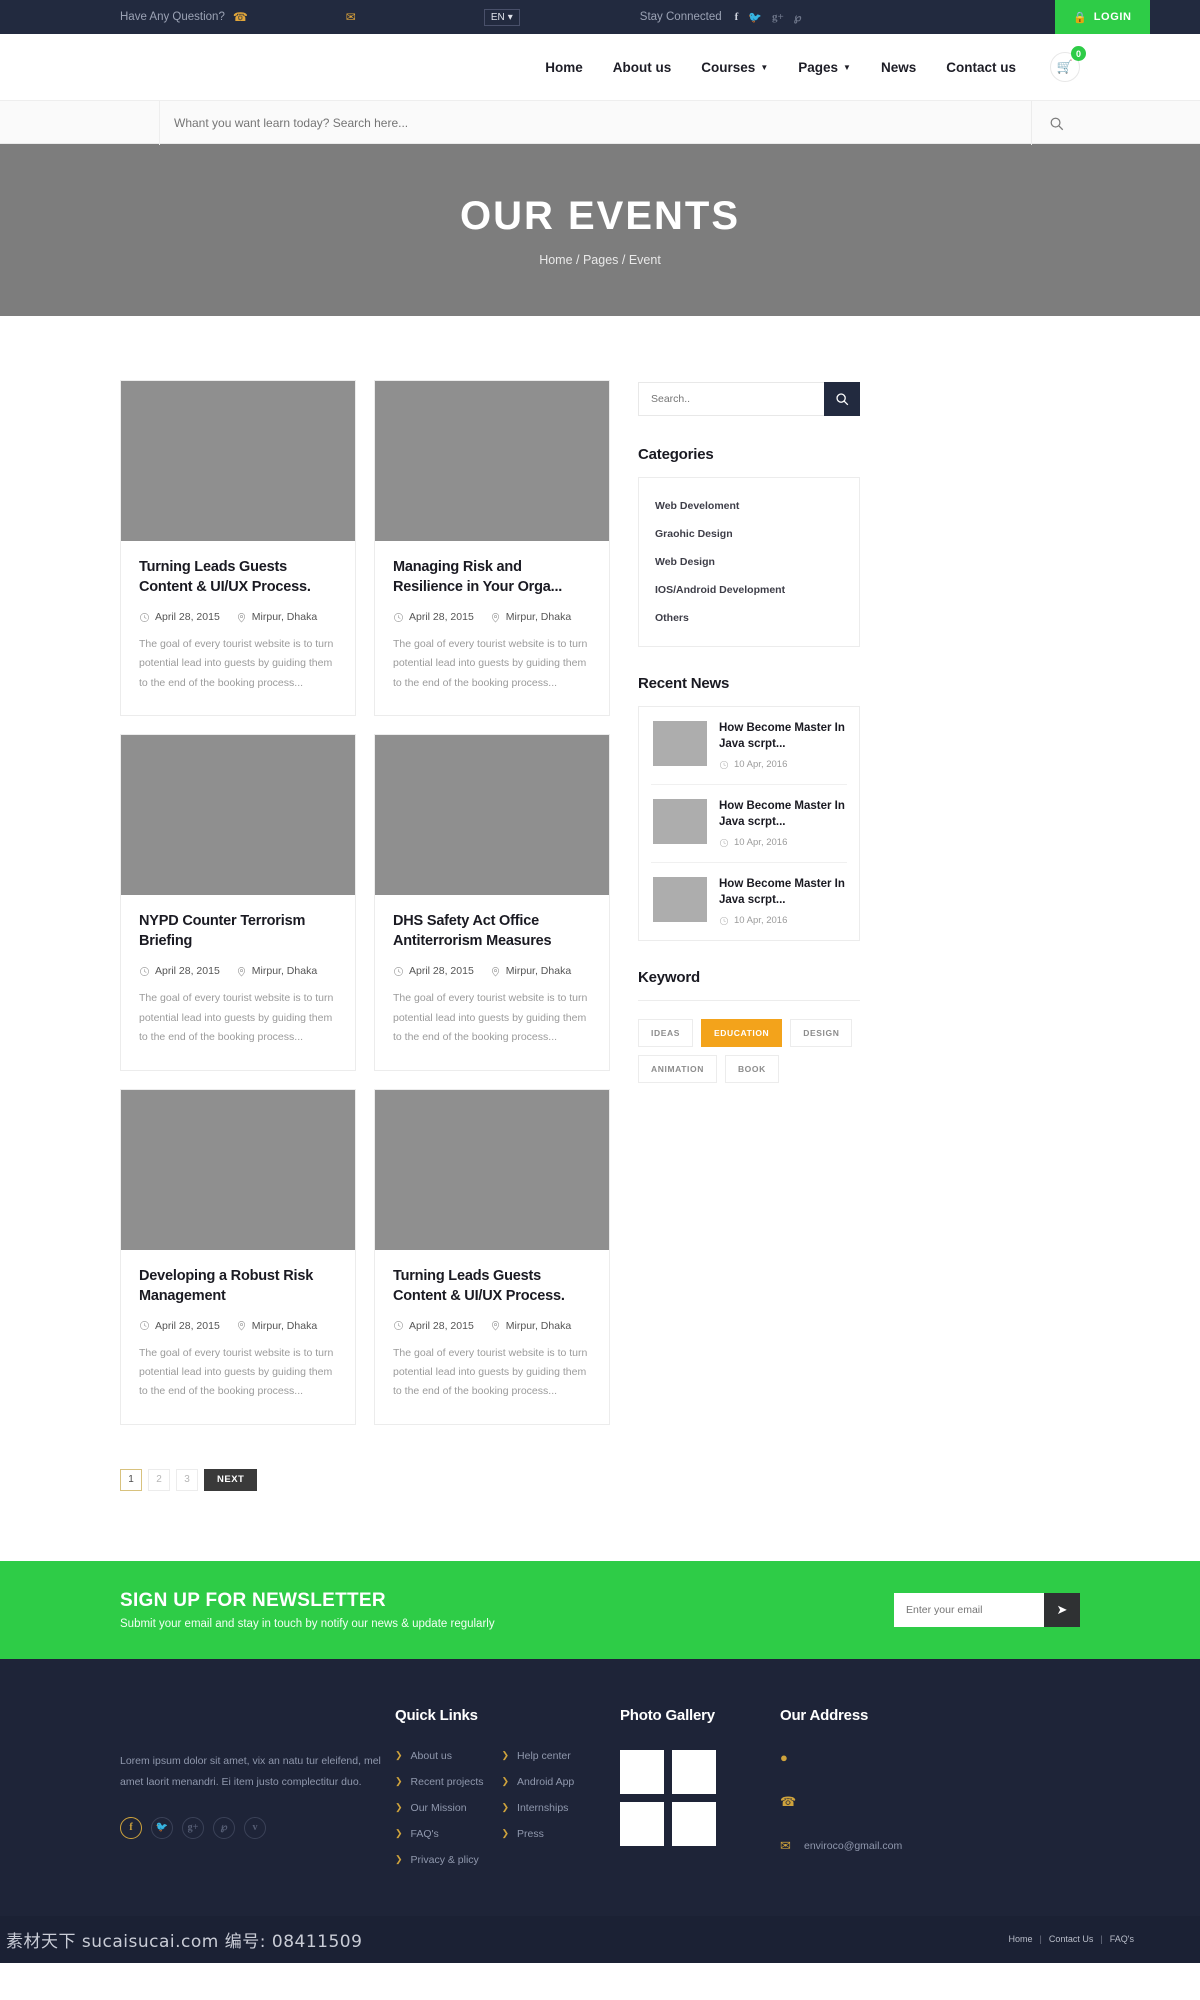 The width and height of the screenshot is (1200, 2000). Describe the element at coordinates (510, 17) in the screenshot. I see `chevron-down-icon: ▾` at that location.